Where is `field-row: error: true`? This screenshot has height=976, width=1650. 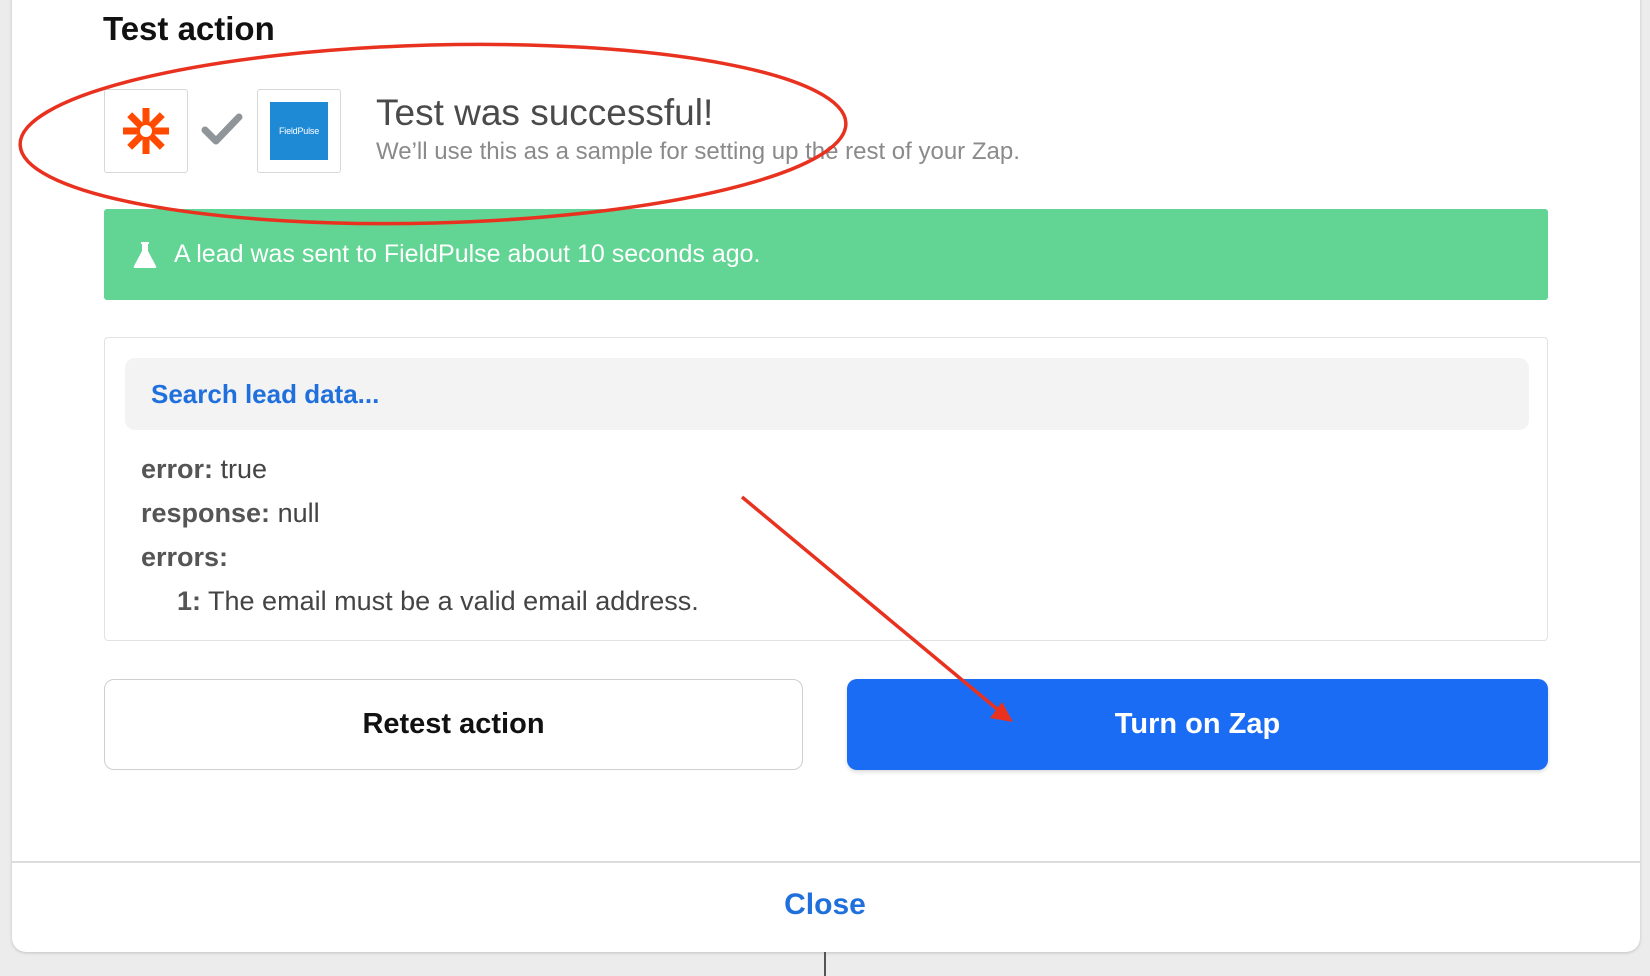 field-row: error: true is located at coordinates (204, 469).